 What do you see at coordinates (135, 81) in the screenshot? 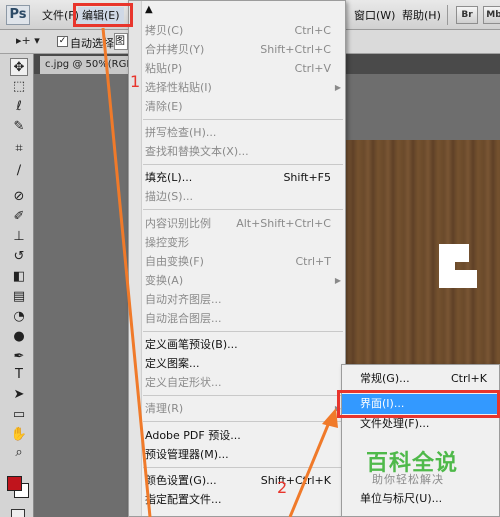
I see `step-number-1: 1` at bounding box center [135, 81].